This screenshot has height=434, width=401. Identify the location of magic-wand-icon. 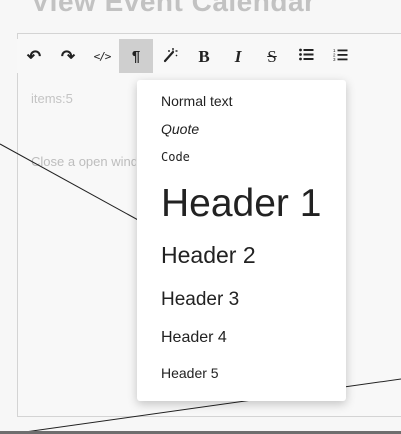
(170, 56).